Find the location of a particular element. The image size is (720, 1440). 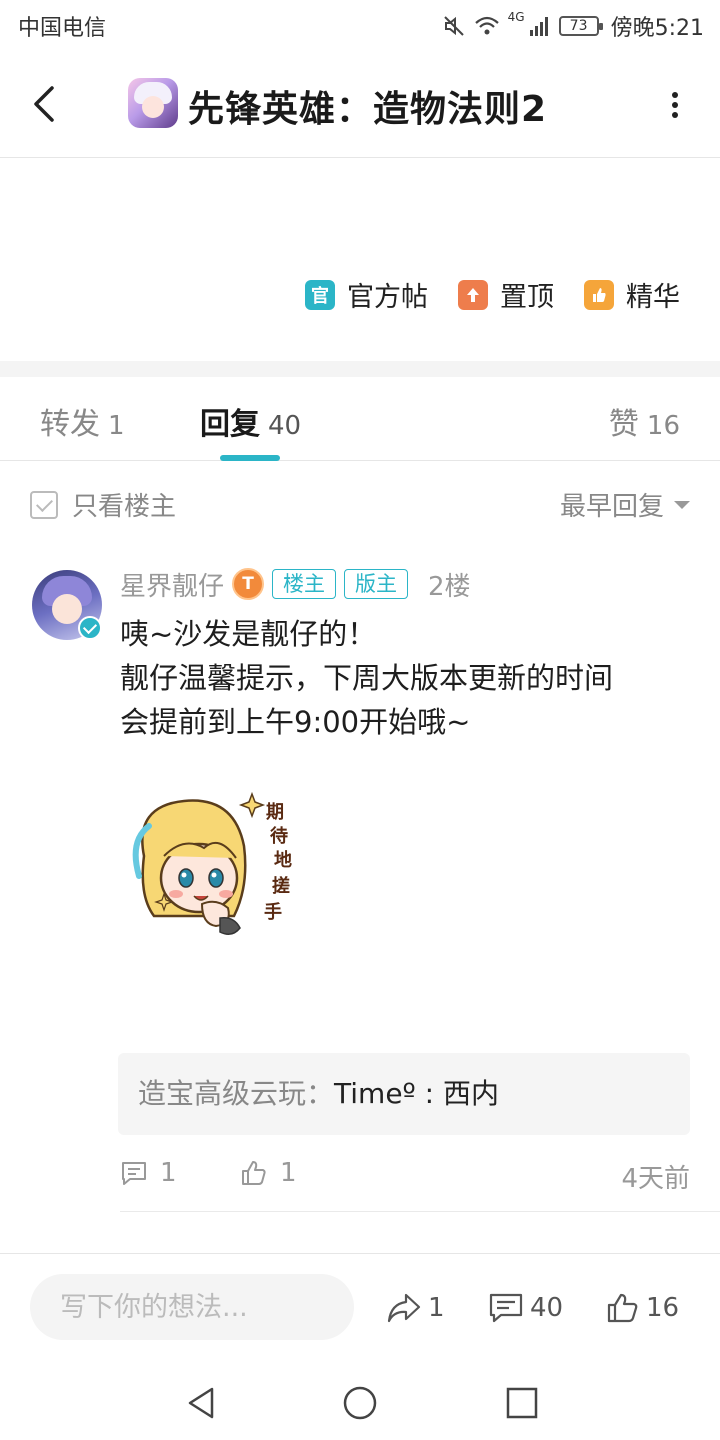

wifi-icon is located at coordinates (486, 25).